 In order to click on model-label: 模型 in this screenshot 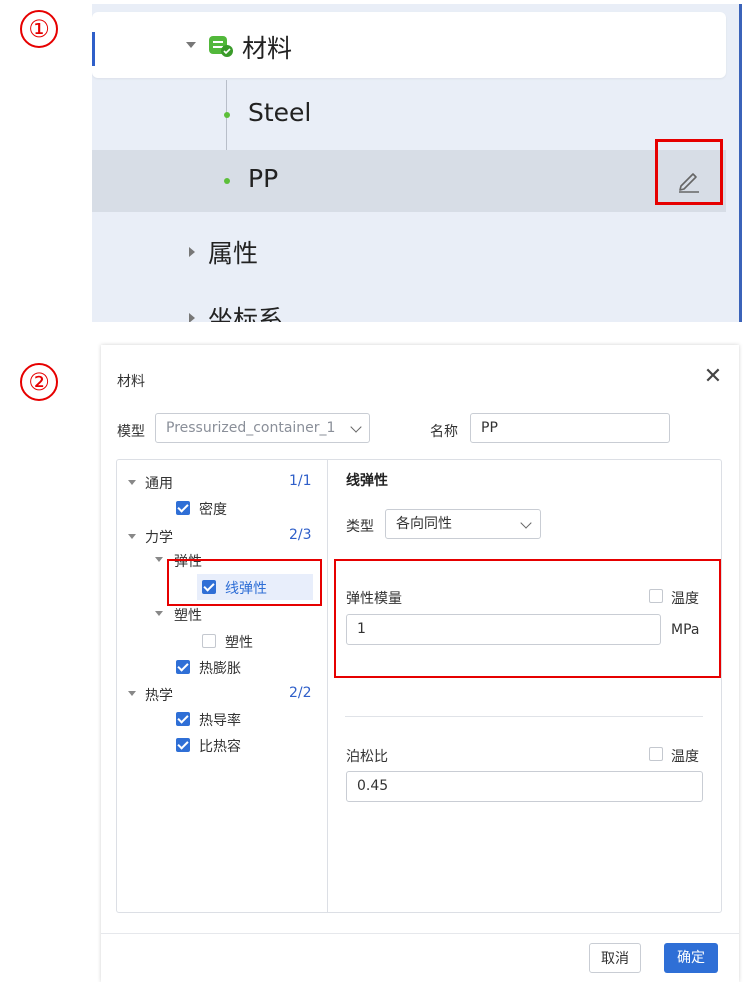, I will do `click(131, 432)`.